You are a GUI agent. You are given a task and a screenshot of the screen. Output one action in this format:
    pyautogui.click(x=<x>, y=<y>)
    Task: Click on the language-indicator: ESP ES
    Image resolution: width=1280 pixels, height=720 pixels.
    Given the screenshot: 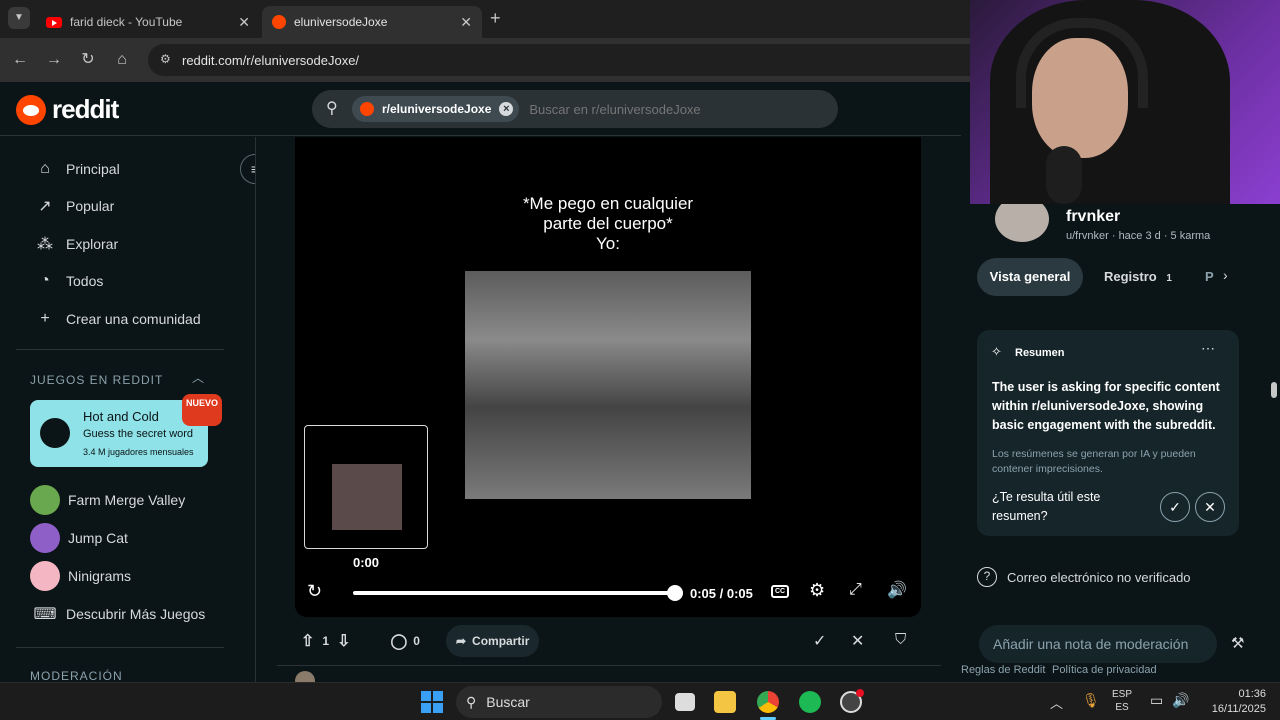 What is the action you would take?
    pyautogui.click(x=1122, y=701)
    